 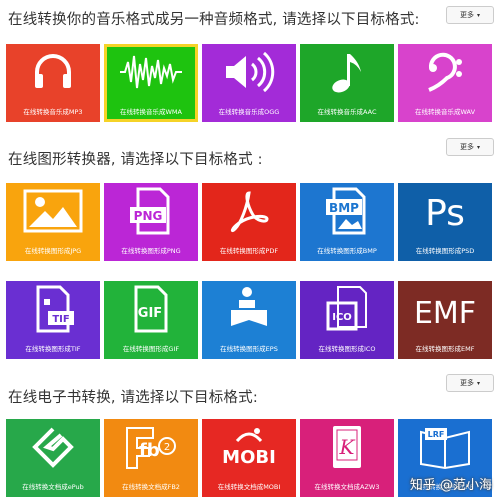 I want to click on tile-epub: 在线转换文档成ePub, so click(x=53, y=458).